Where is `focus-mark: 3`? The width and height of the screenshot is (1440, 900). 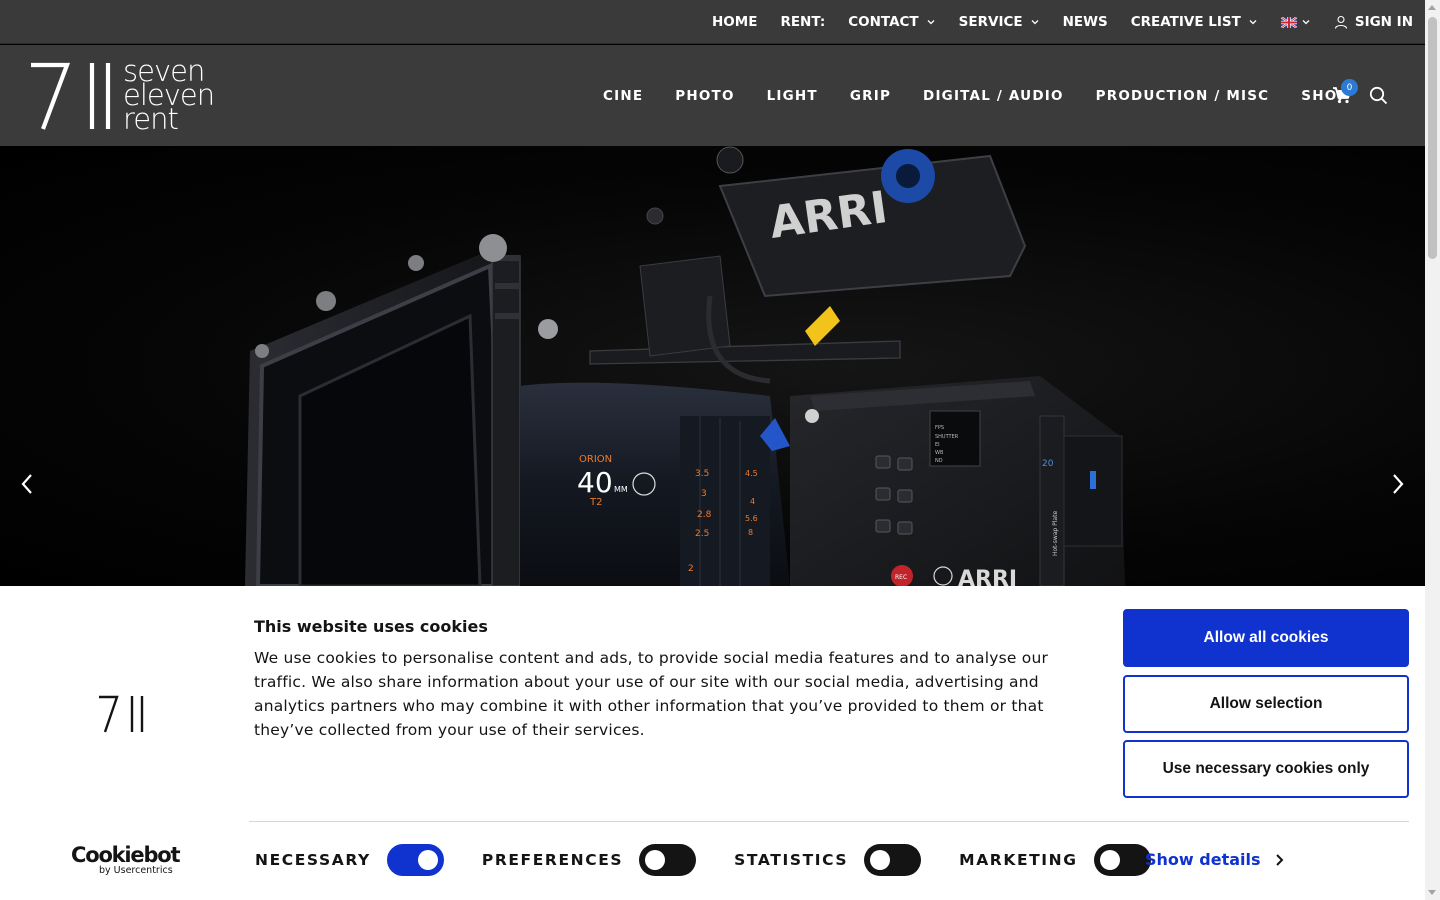 focus-mark: 3 is located at coordinates (704, 494).